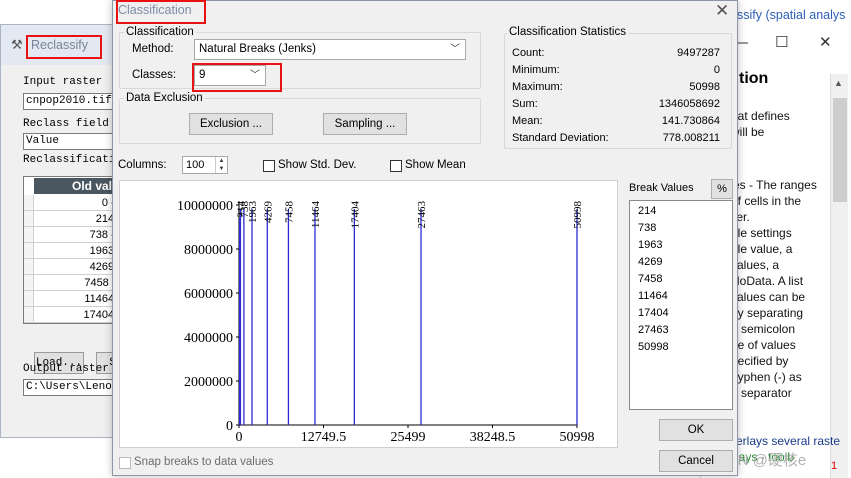 The image size is (851, 478). Describe the element at coordinates (650, 262) in the screenshot. I see `break-value-item: 4269` at that location.